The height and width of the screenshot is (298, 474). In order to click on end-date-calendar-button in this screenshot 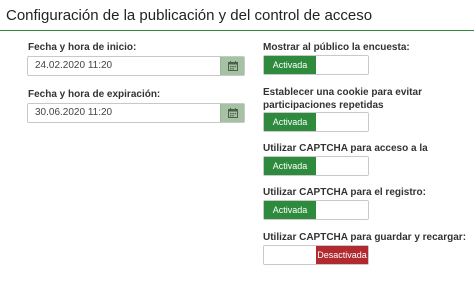, I will do `click(232, 113)`.